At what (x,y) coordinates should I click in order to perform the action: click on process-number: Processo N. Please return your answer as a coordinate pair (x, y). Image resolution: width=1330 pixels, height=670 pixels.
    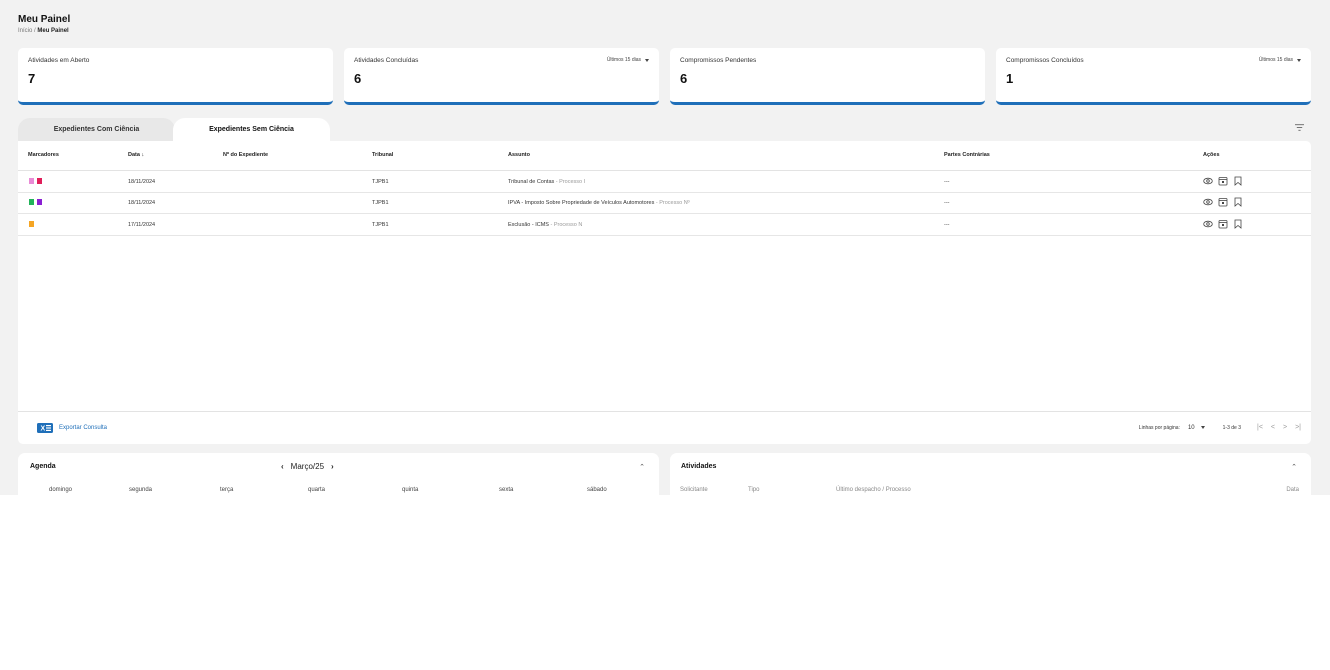
    Looking at the image, I should click on (568, 225).